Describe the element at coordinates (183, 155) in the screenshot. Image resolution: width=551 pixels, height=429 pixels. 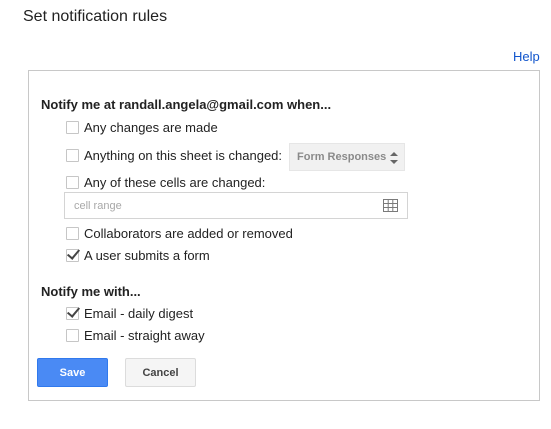
I see `option-label: Anything on this sheet is changed:` at that location.